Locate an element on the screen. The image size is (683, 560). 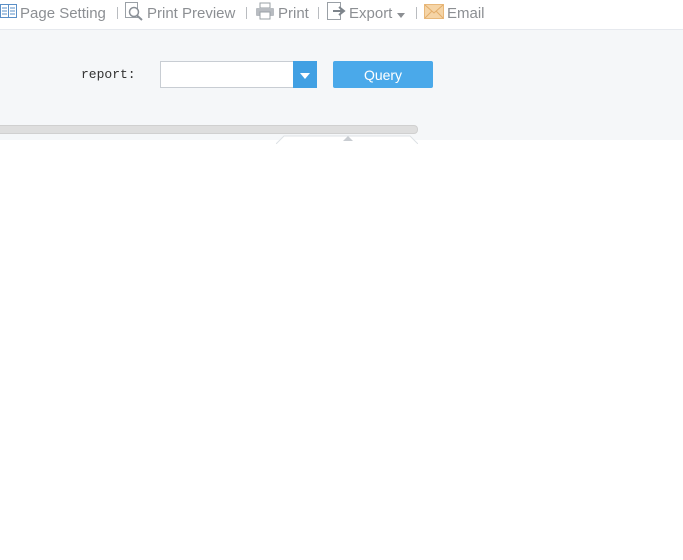
report-select is located at coordinates (227, 74).